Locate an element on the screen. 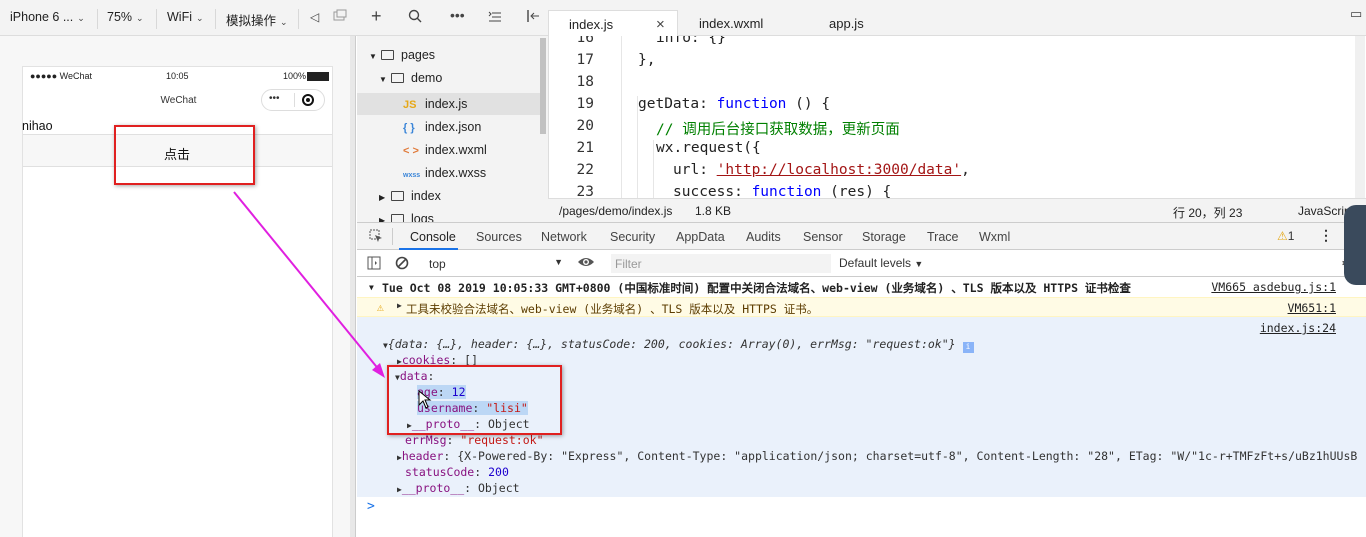 The width and height of the screenshot is (1366, 537). annotation-arrow is located at coordinates (309, 284).